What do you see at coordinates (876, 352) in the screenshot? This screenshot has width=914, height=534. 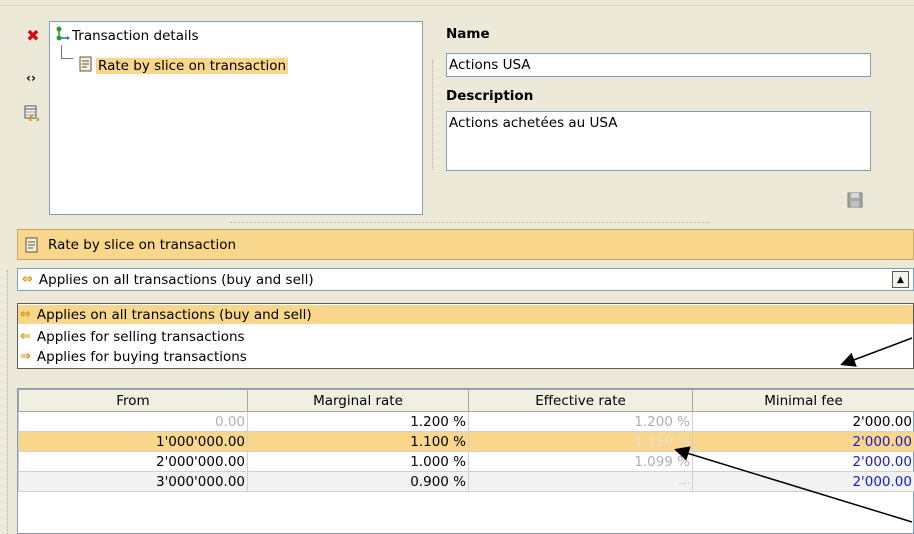 I see `annotation-arrow-dropdown` at bounding box center [876, 352].